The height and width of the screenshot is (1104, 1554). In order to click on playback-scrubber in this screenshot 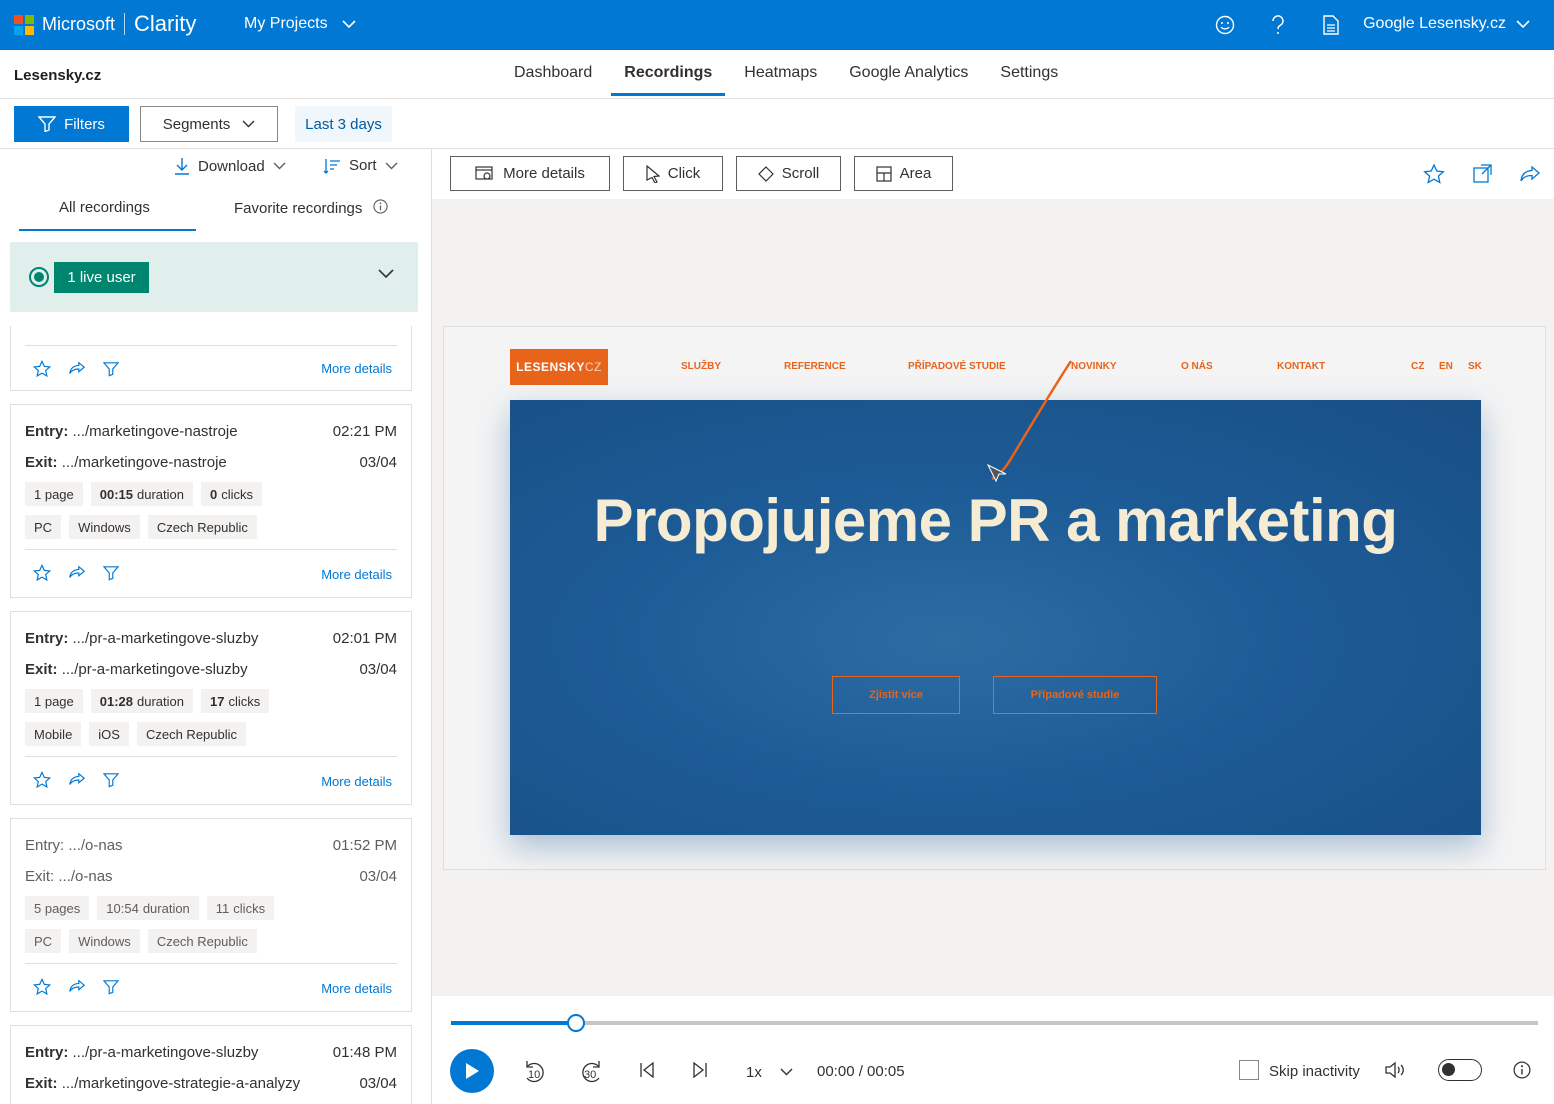, I will do `click(576, 1023)`.